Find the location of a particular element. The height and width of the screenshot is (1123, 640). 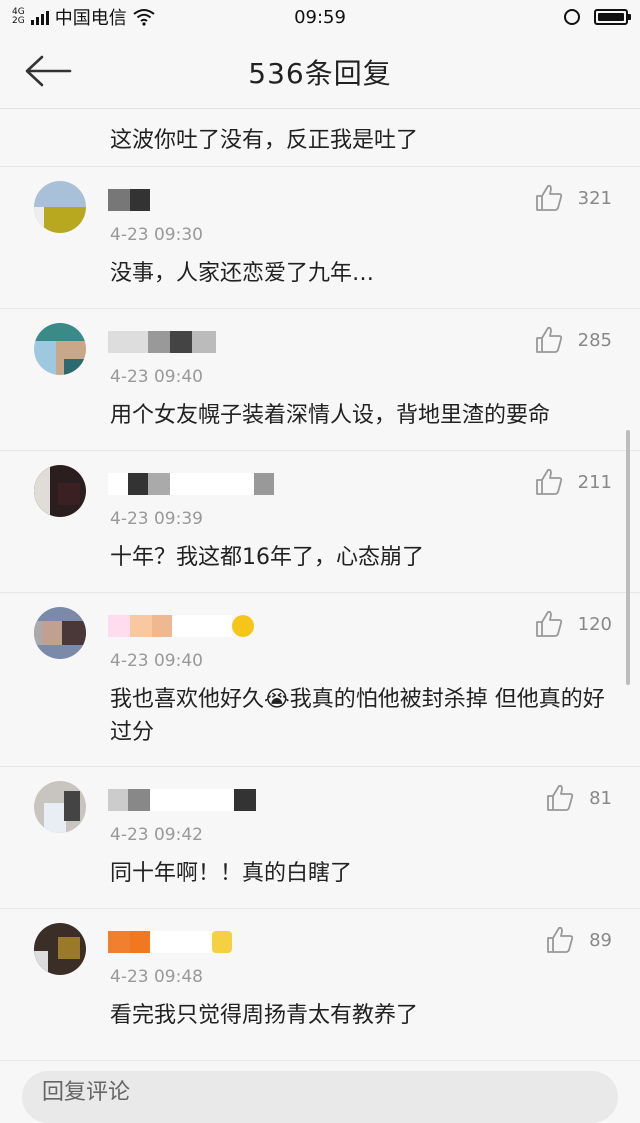

like-count: 211 is located at coordinates (594, 482).